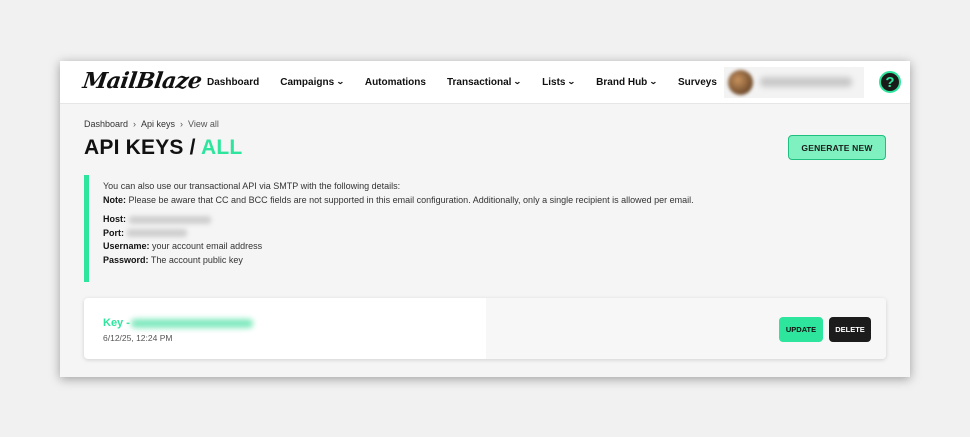 The width and height of the screenshot is (970, 437). Describe the element at coordinates (195, 259) in the screenshot. I see `password-value: The account public key` at that location.